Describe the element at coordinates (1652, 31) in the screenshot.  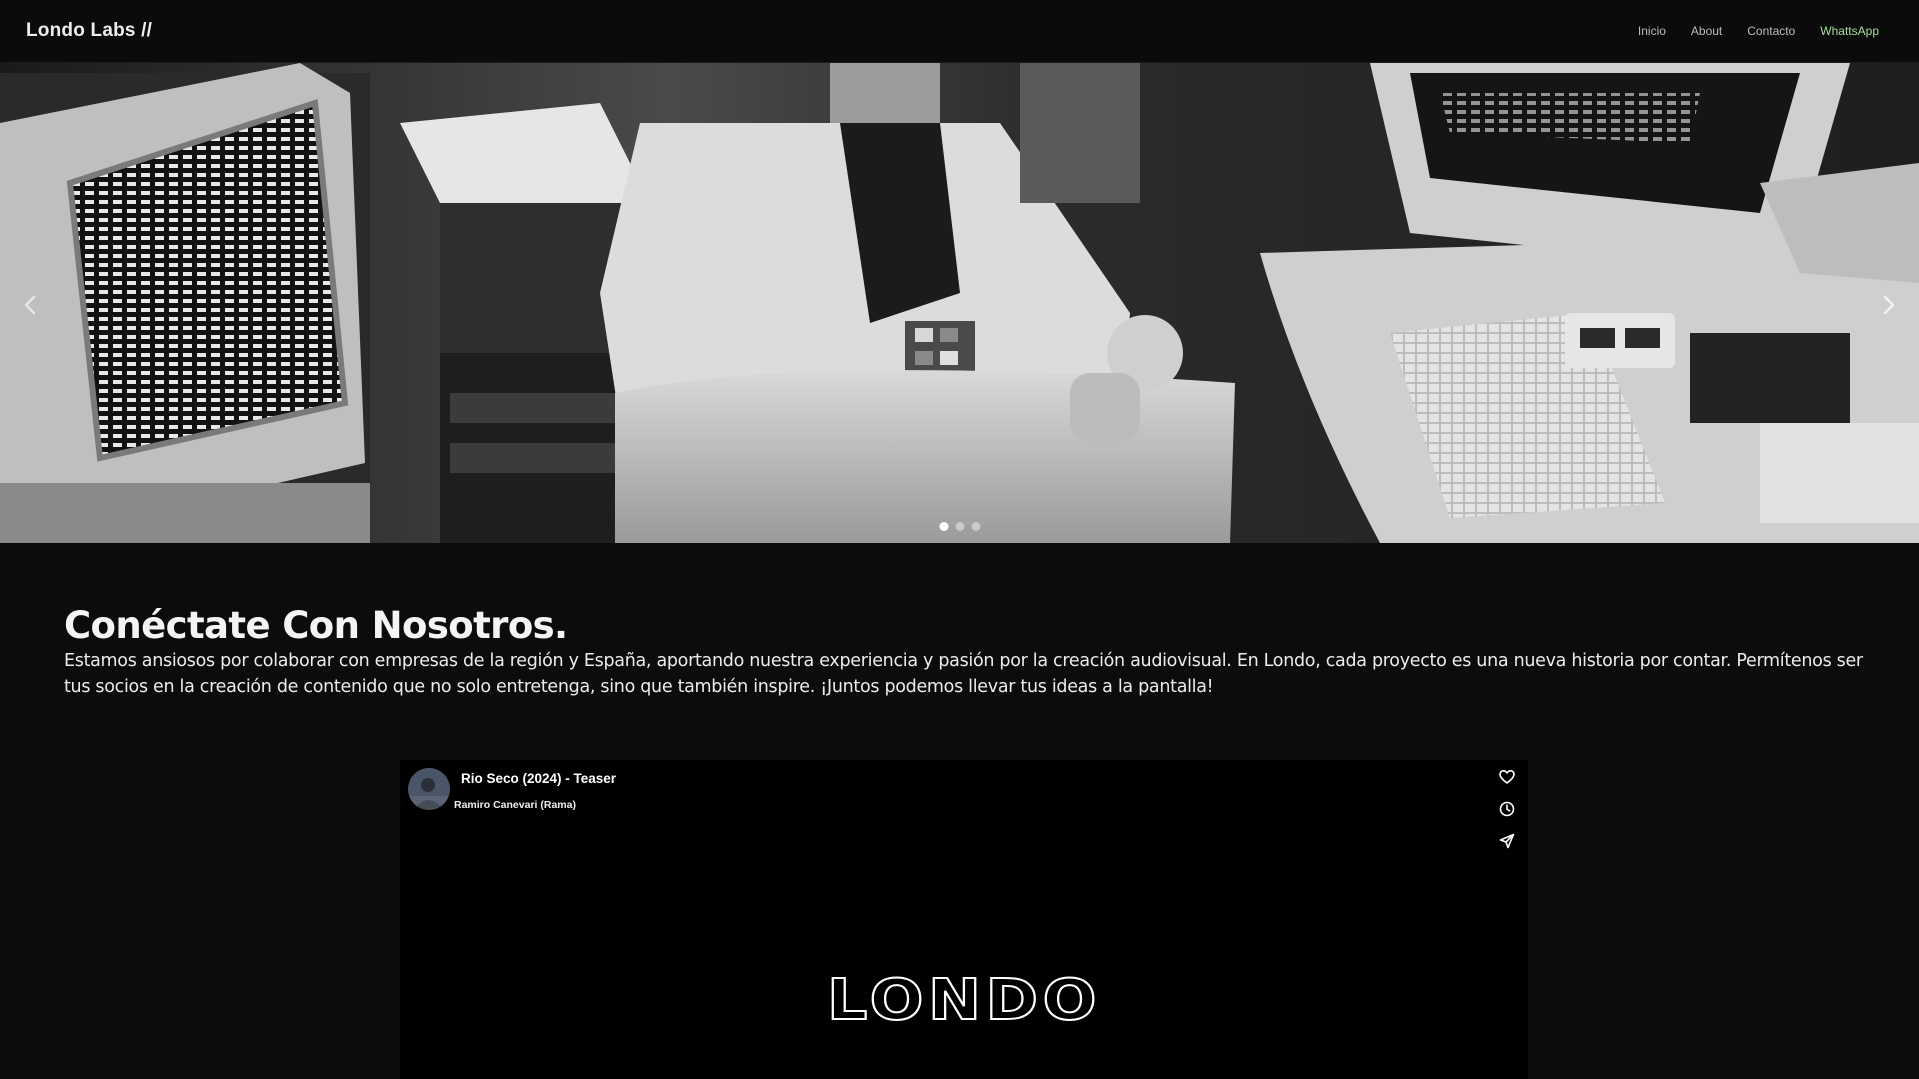
I see `nav-link-inicio: Inicio` at that location.